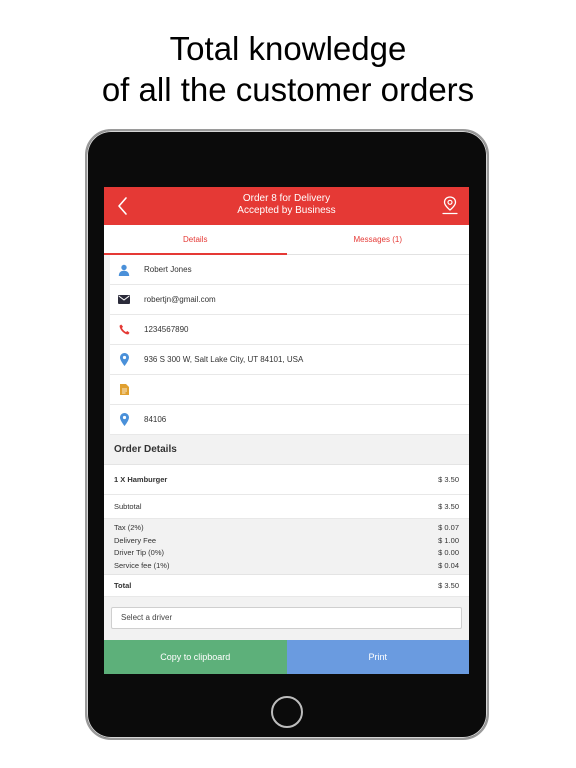  Describe the element at coordinates (124, 299) in the screenshot. I see `mail-icon` at that location.